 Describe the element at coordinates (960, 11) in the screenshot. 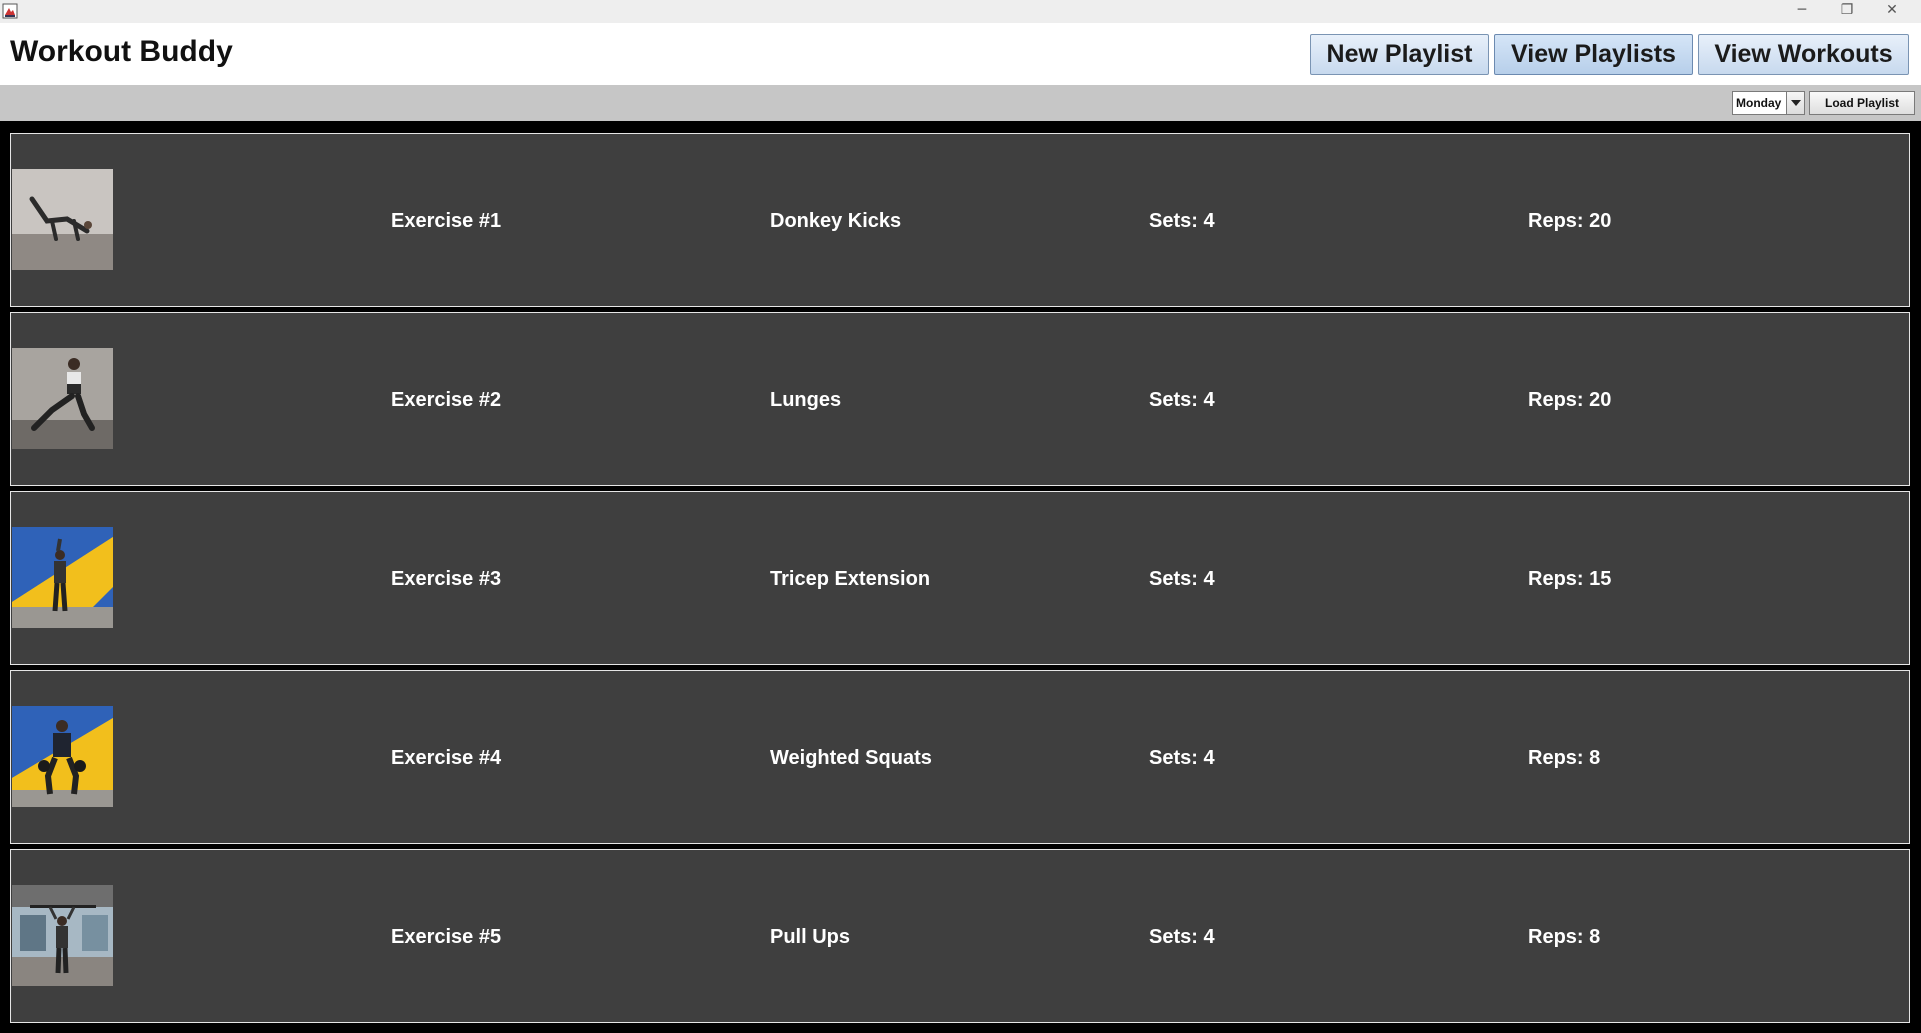

I see `window-titlebar: ─ ❐ ✕` at that location.